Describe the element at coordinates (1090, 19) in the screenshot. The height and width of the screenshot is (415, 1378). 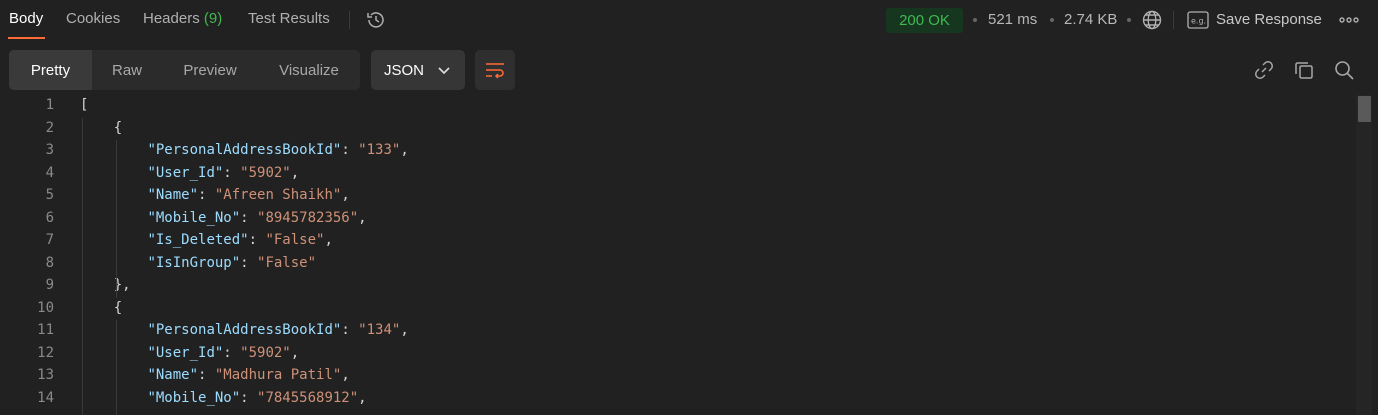
I see `response-size: 2.74 KB` at that location.